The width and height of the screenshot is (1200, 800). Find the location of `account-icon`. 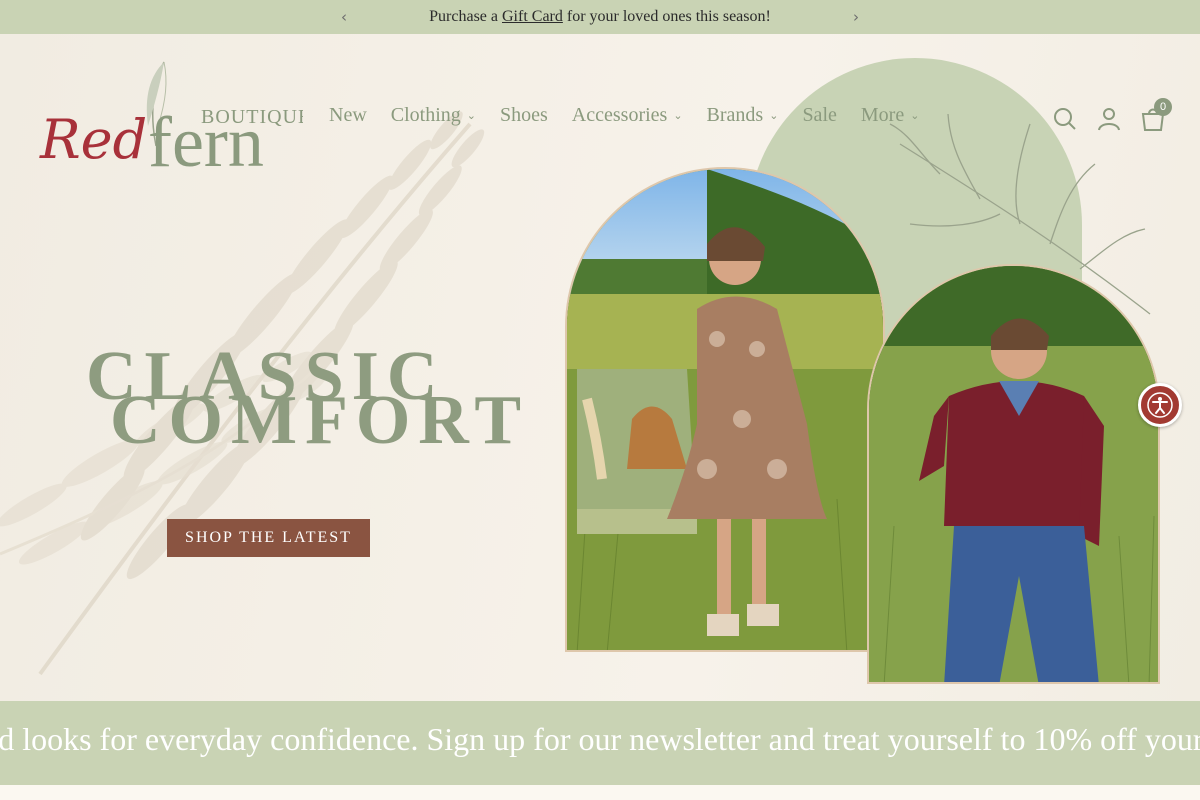

account-icon is located at coordinates (1109, 119).